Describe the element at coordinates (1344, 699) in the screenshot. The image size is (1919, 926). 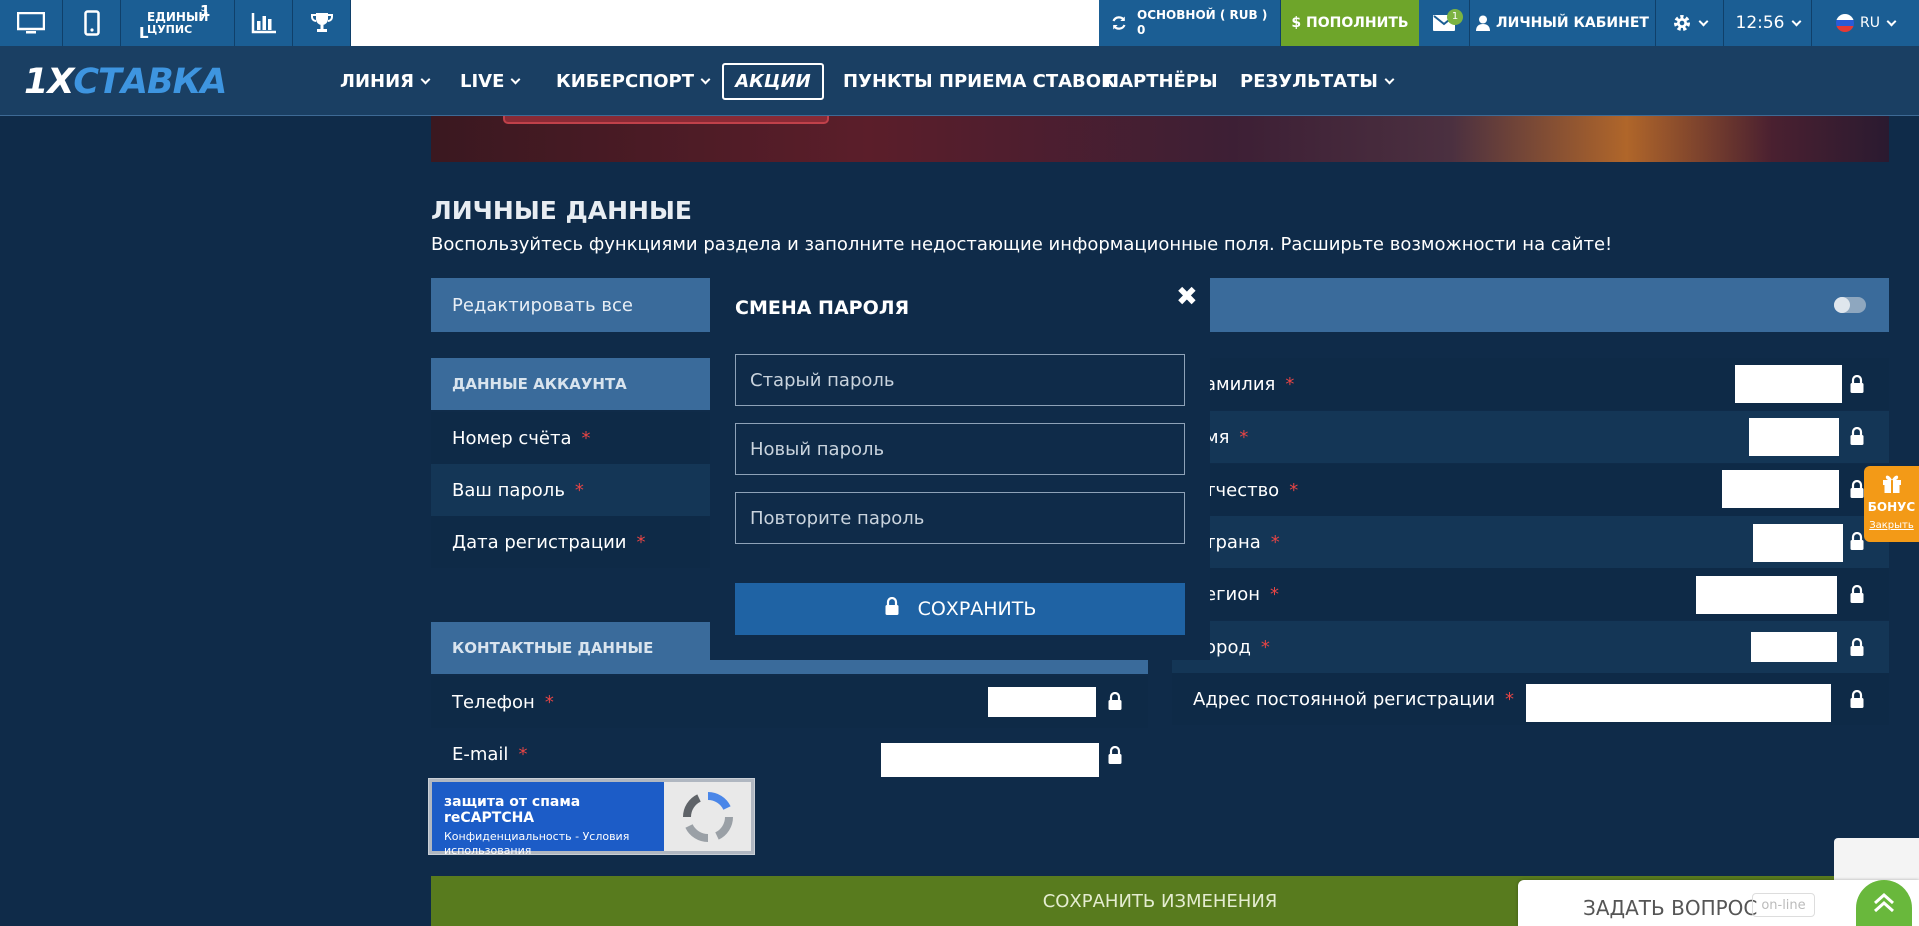
I see `row-label: Адрес постоянной регистрации` at that location.